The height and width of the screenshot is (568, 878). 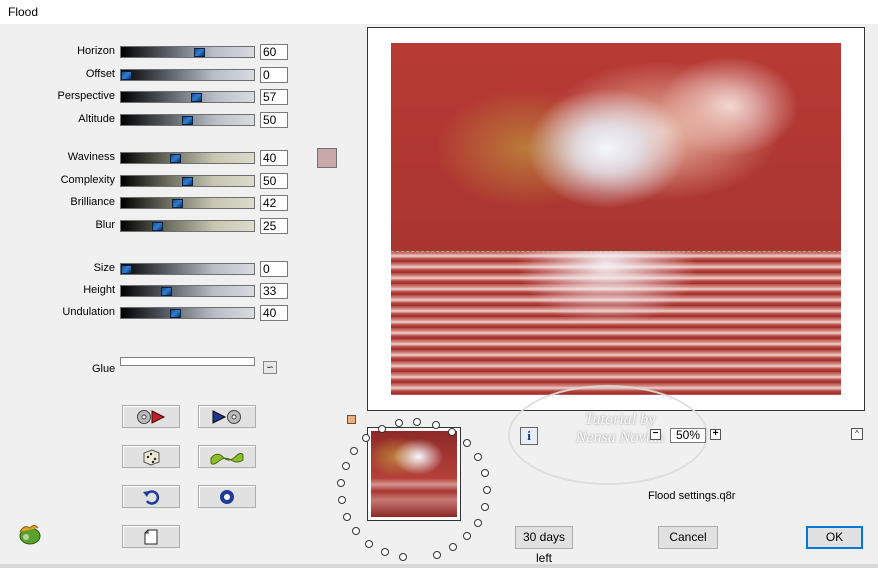 What do you see at coordinates (529, 436) in the screenshot?
I see `info-icon: i` at bounding box center [529, 436].